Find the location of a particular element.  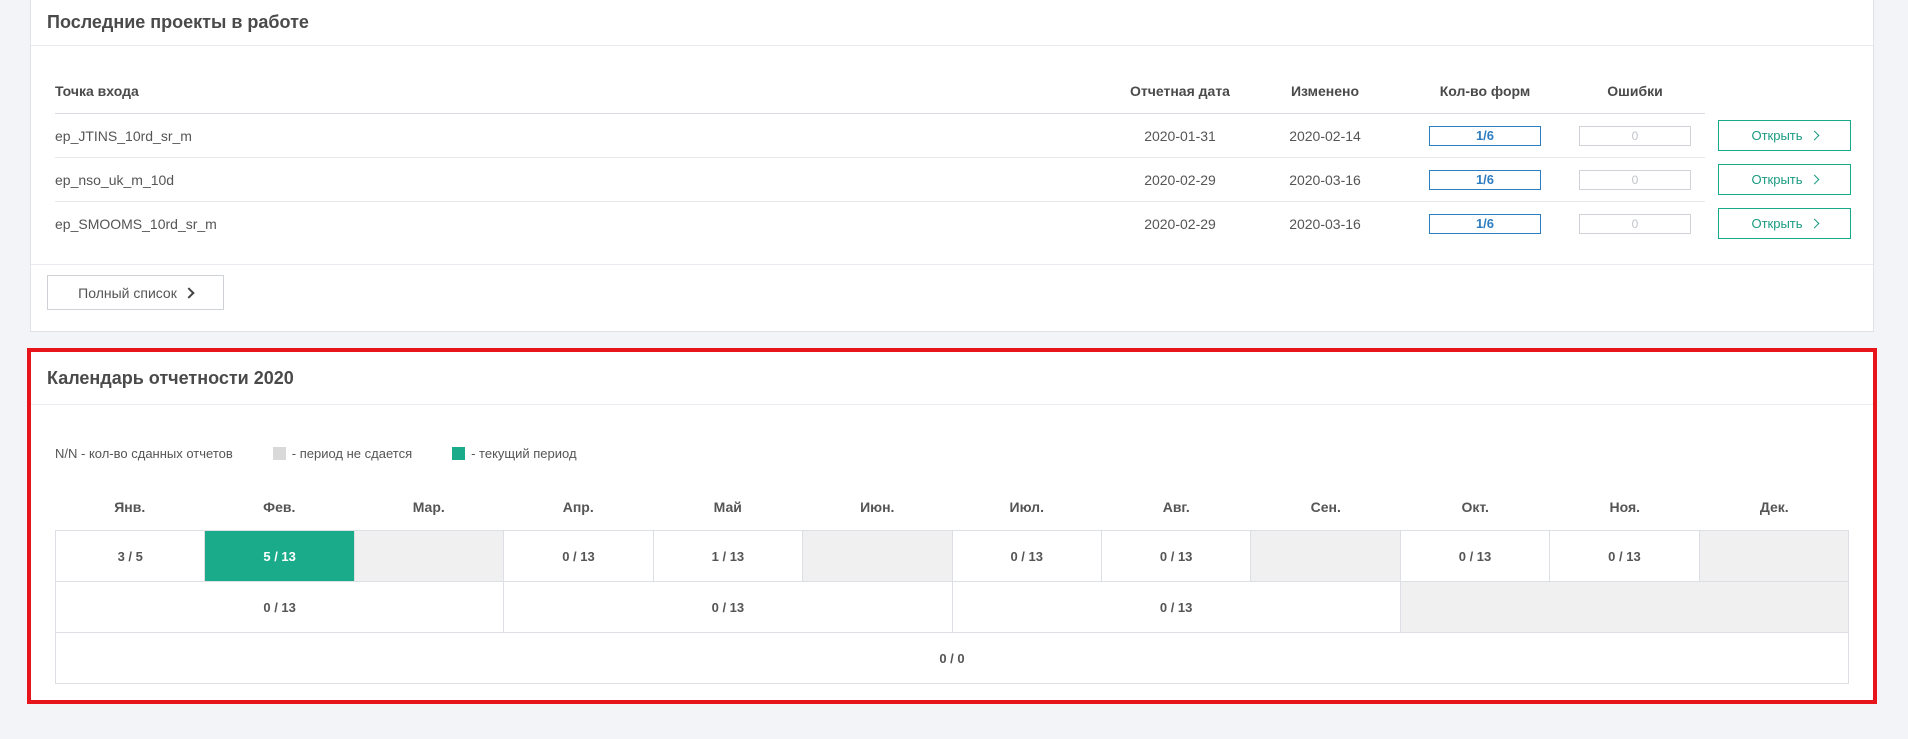

column-modified: Изменено is located at coordinates (1325, 91).